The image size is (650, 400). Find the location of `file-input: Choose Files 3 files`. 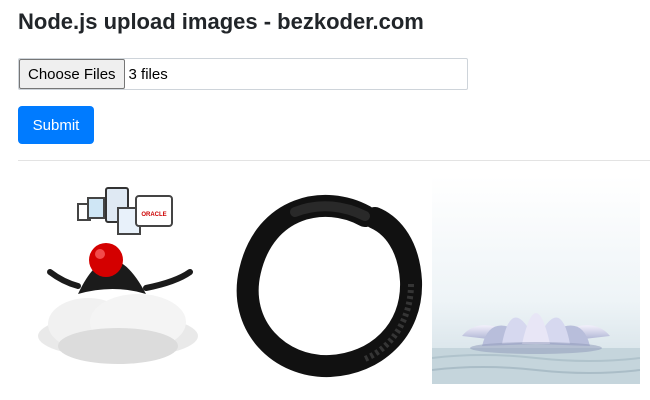

file-input: Choose Files 3 files is located at coordinates (243, 74).